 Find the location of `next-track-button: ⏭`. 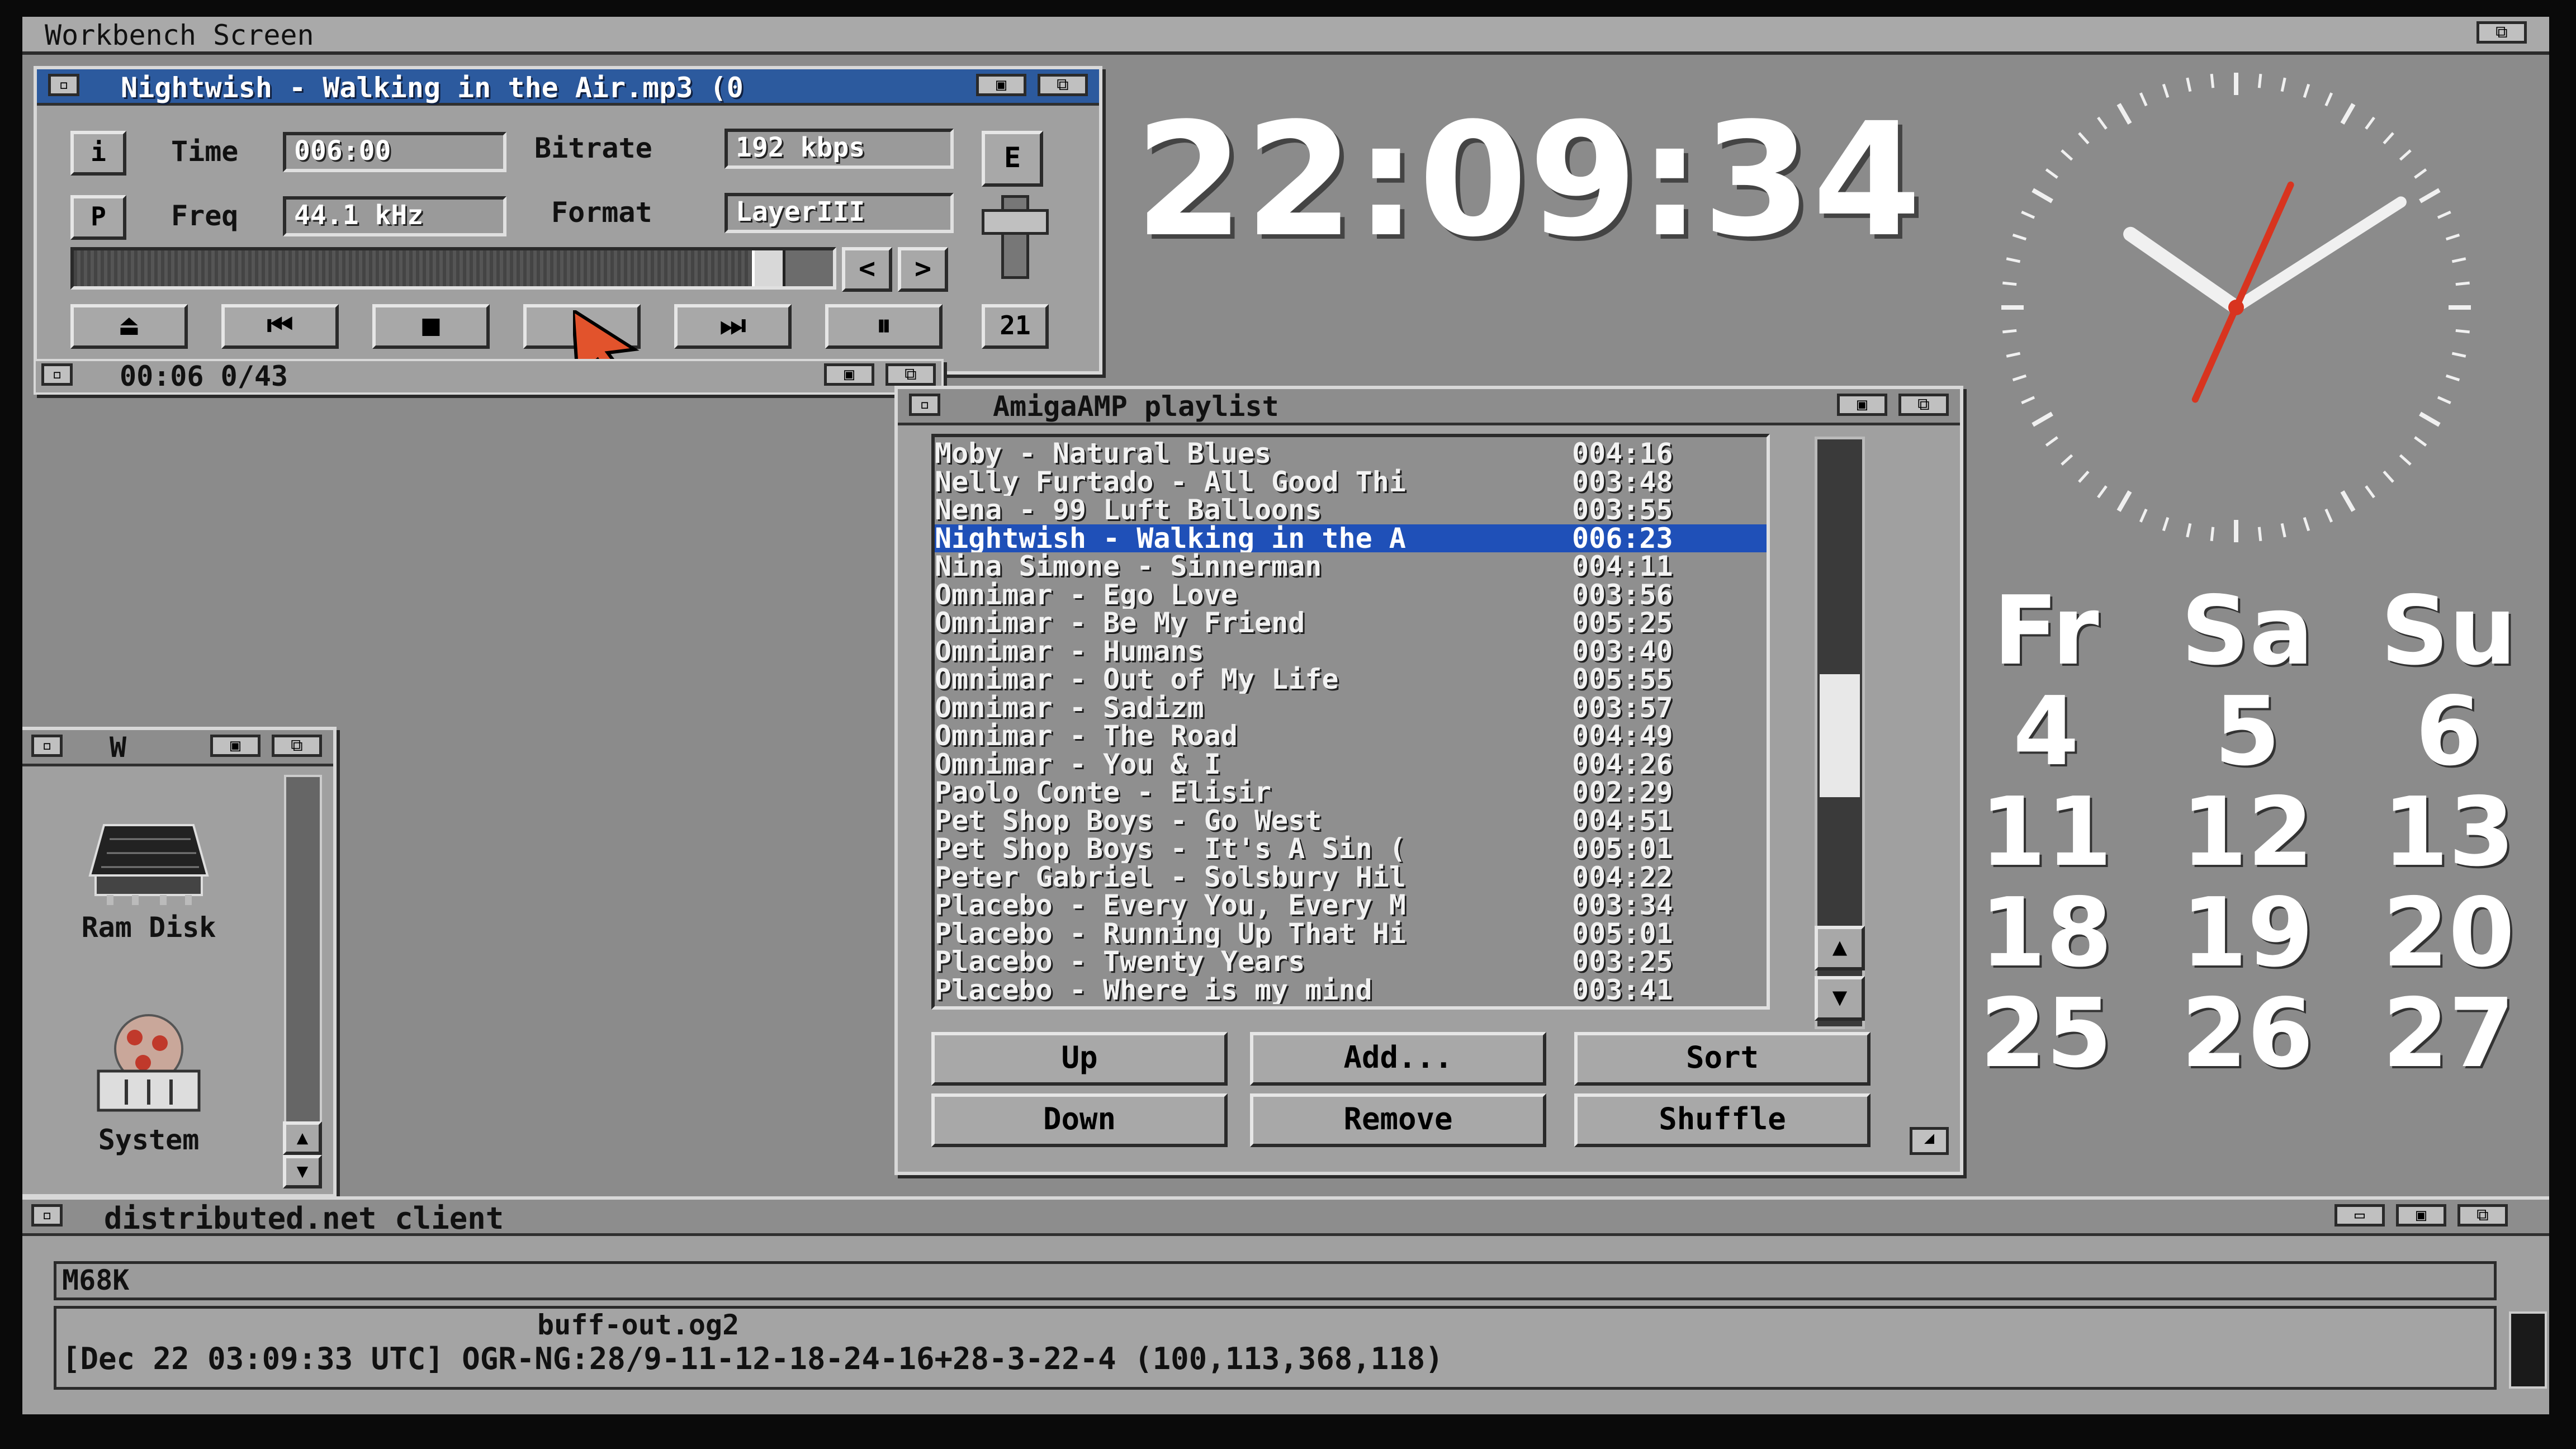

next-track-button: ⏭ is located at coordinates (733, 326).